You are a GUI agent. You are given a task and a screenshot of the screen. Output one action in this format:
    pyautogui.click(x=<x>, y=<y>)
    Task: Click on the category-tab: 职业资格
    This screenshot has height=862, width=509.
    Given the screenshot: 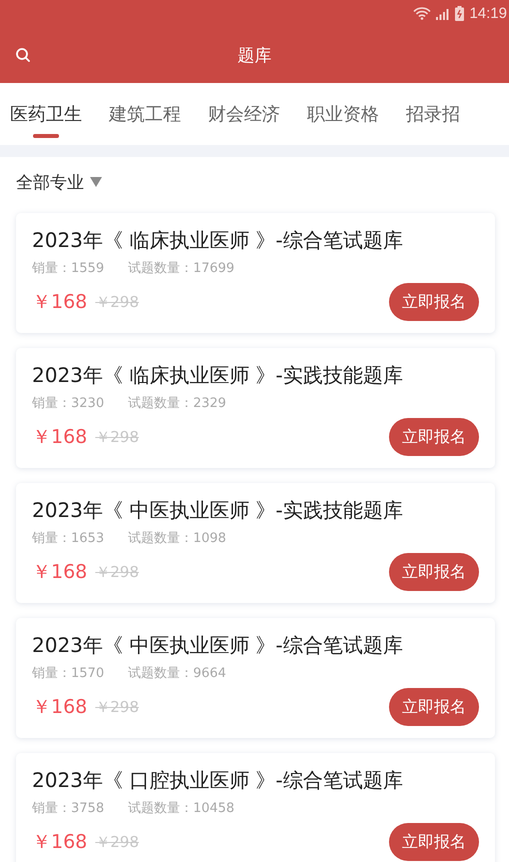 What is the action you would take?
    pyautogui.click(x=343, y=114)
    